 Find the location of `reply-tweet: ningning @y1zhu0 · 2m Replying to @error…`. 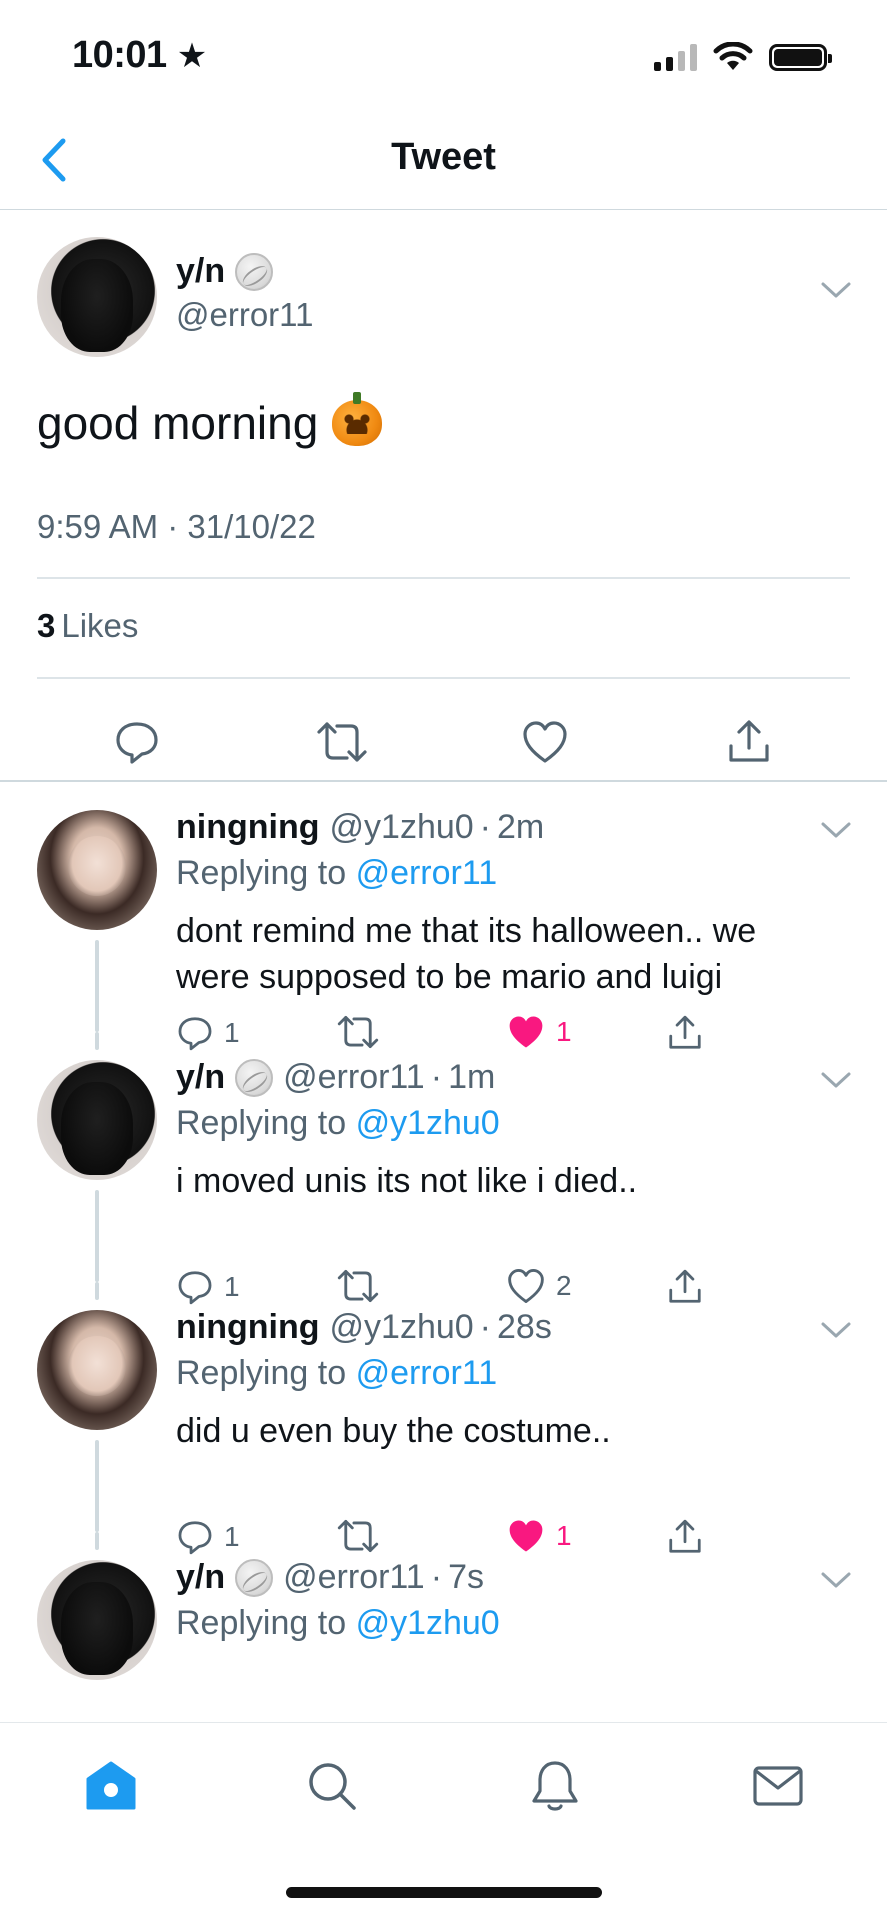

reply-tweet: ningning @y1zhu0 · 2m Replying to @error… is located at coordinates (443, 916).